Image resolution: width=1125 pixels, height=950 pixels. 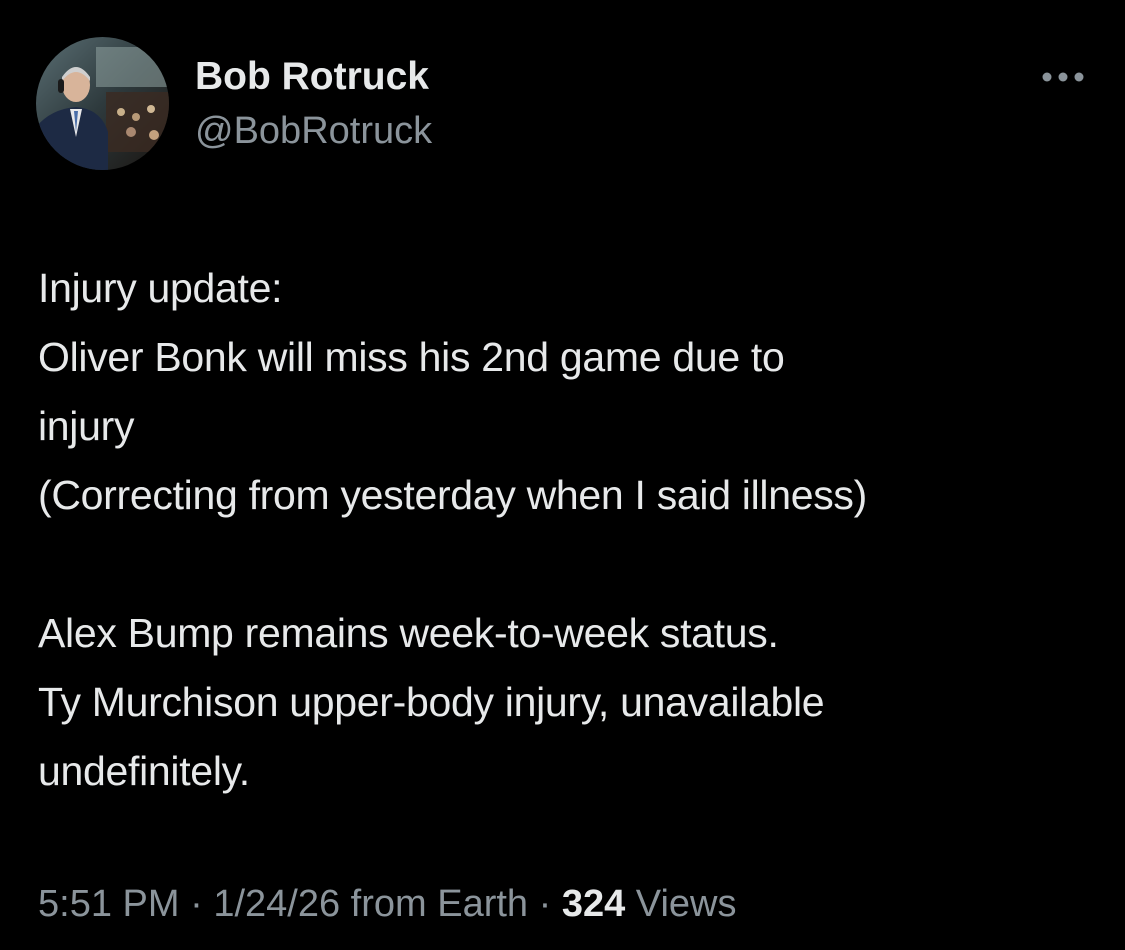 I want to click on tweet-metadata: 5:51 PM · 1/24/26 from Earth · 324 Views, so click(x=387, y=904).